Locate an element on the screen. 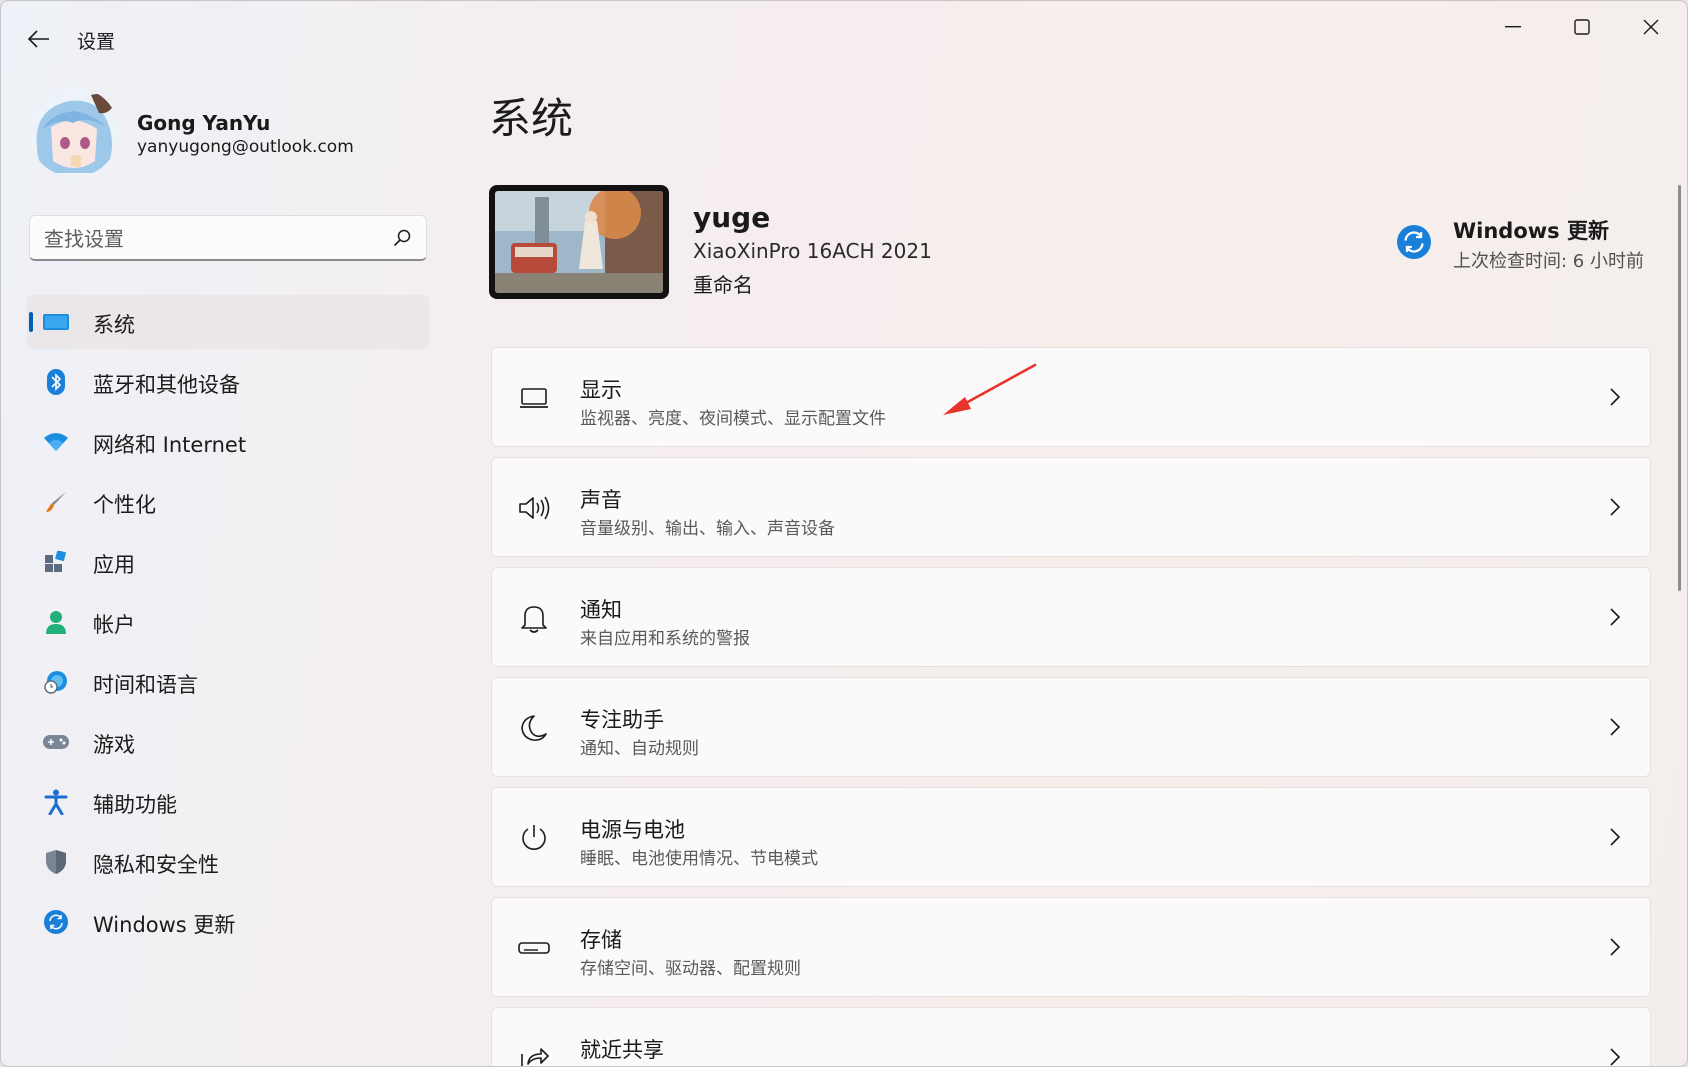 The image size is (1688, 1067). card-title: 声音 is located at coordinates (601, 500).